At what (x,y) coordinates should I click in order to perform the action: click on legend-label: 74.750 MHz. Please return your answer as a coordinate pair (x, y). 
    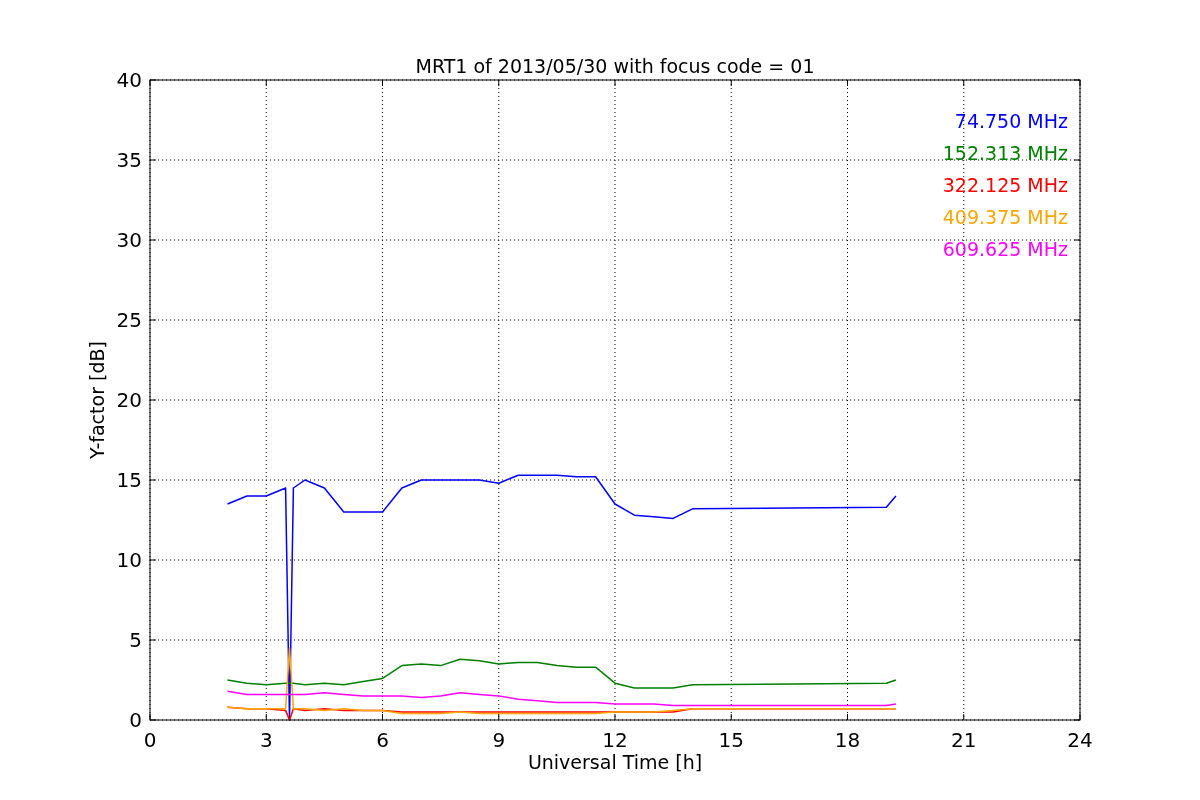
    Looking at the image, I should click on (1011, 121).